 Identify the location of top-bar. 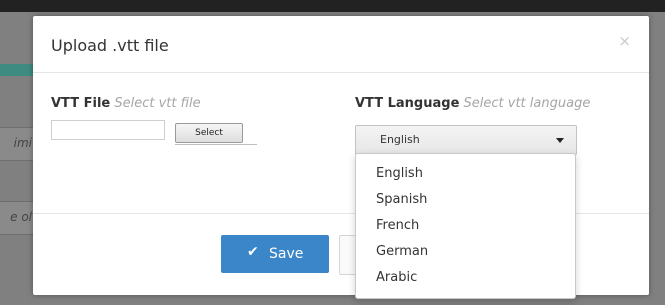
(332, 6).